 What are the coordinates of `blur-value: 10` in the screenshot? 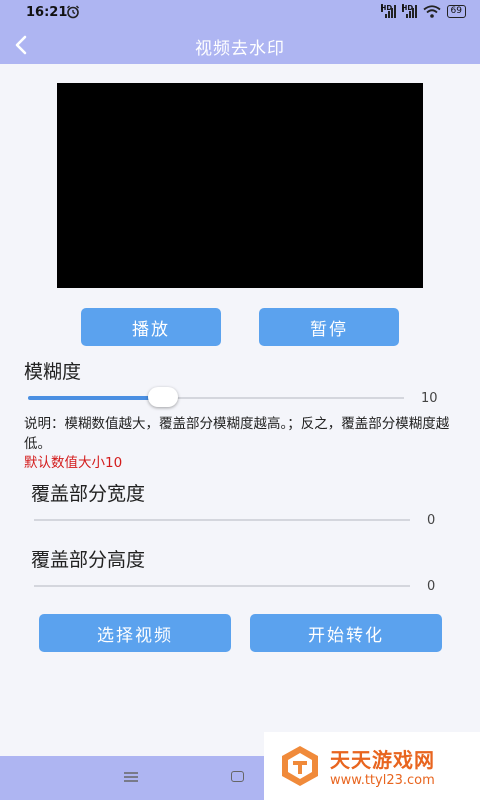 It's located at (429, 398).